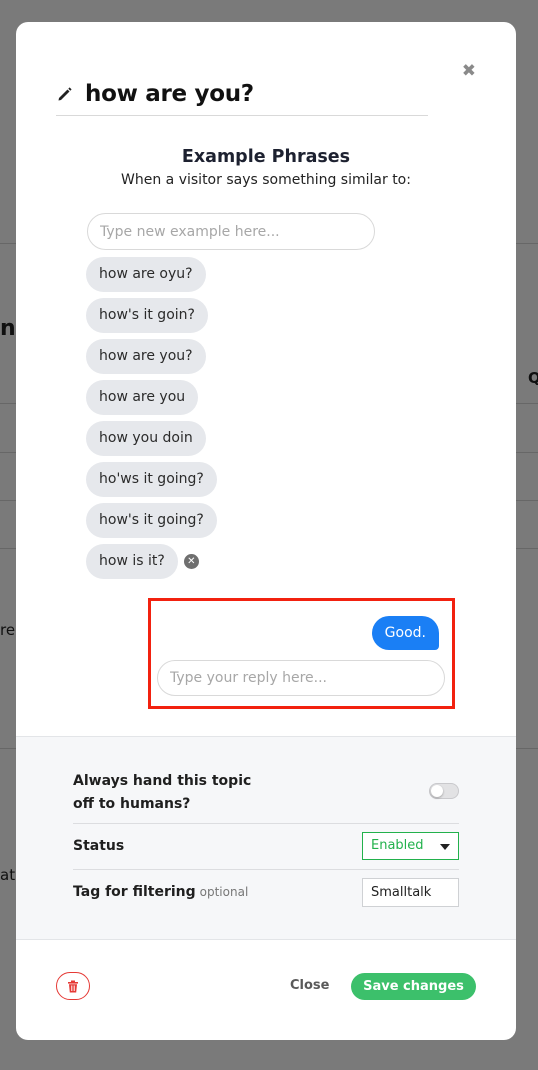  Describe the element at coordinates (231, 231) in the screenshot. I see `new-example-input` at that location.